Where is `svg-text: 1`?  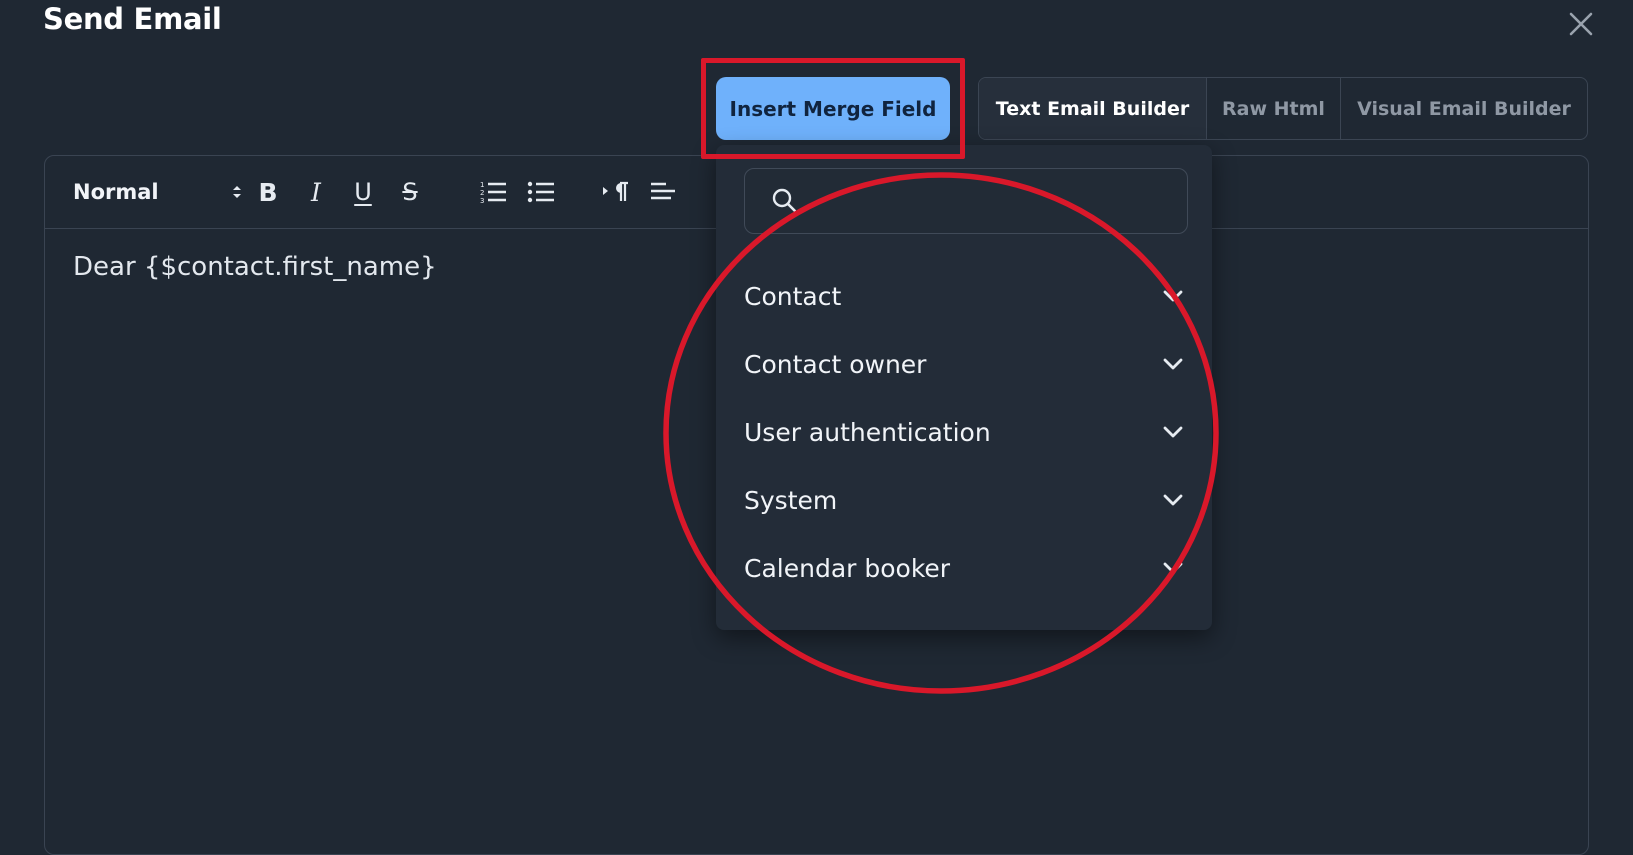 svg-text: 1 is located at coordinates (482, 185).